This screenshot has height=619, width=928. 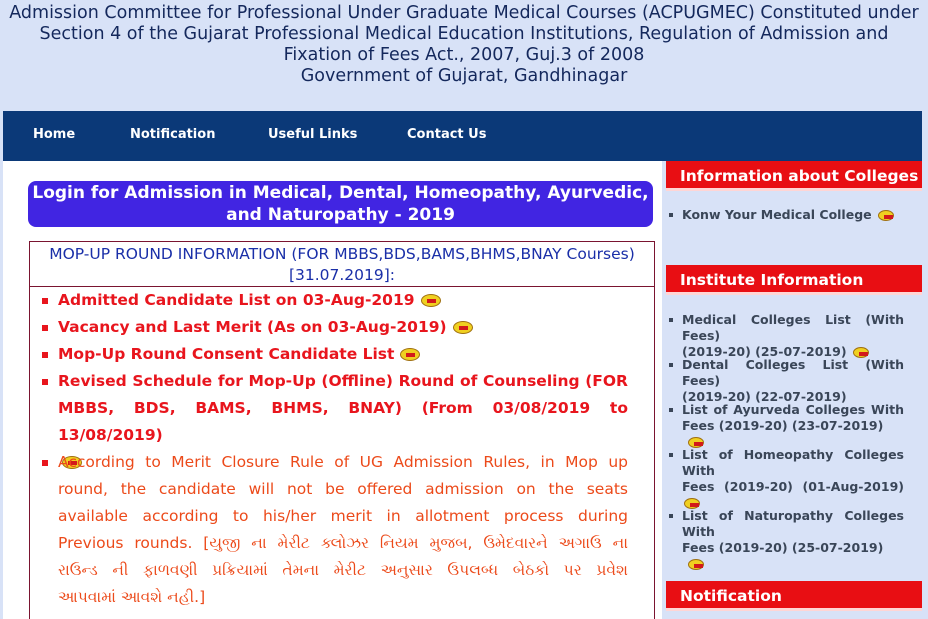 What do you see at coordinates (793, 328) in the screenshot?
I see `medical-colleges-line-1: Medical Colleges List (With Fees)` at bounding box center [793, 328].